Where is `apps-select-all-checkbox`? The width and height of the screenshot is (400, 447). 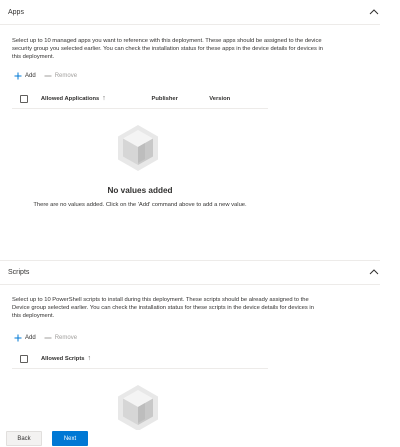
apps-select-all-checkbox is located at coordinates (24, 98).